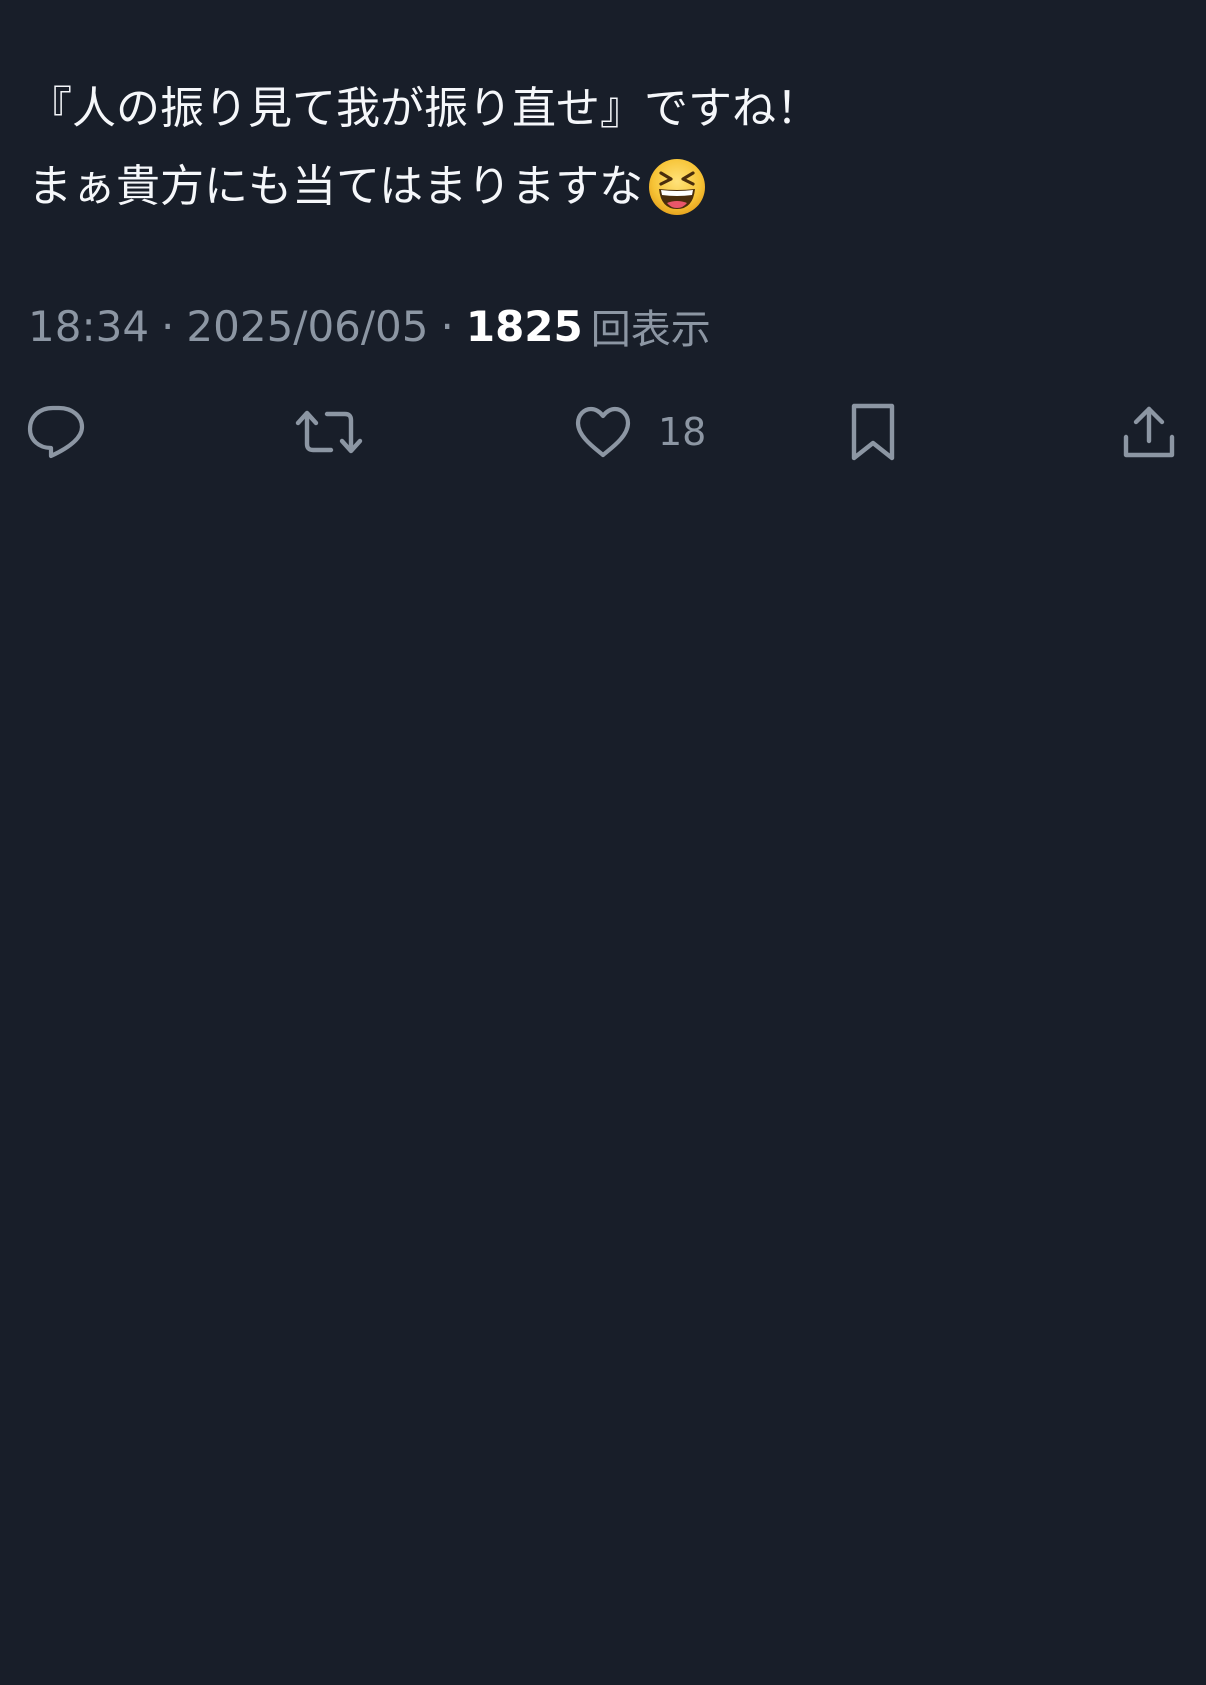  I want to click on grinning-squinting-face-icon, so click(677, 187).